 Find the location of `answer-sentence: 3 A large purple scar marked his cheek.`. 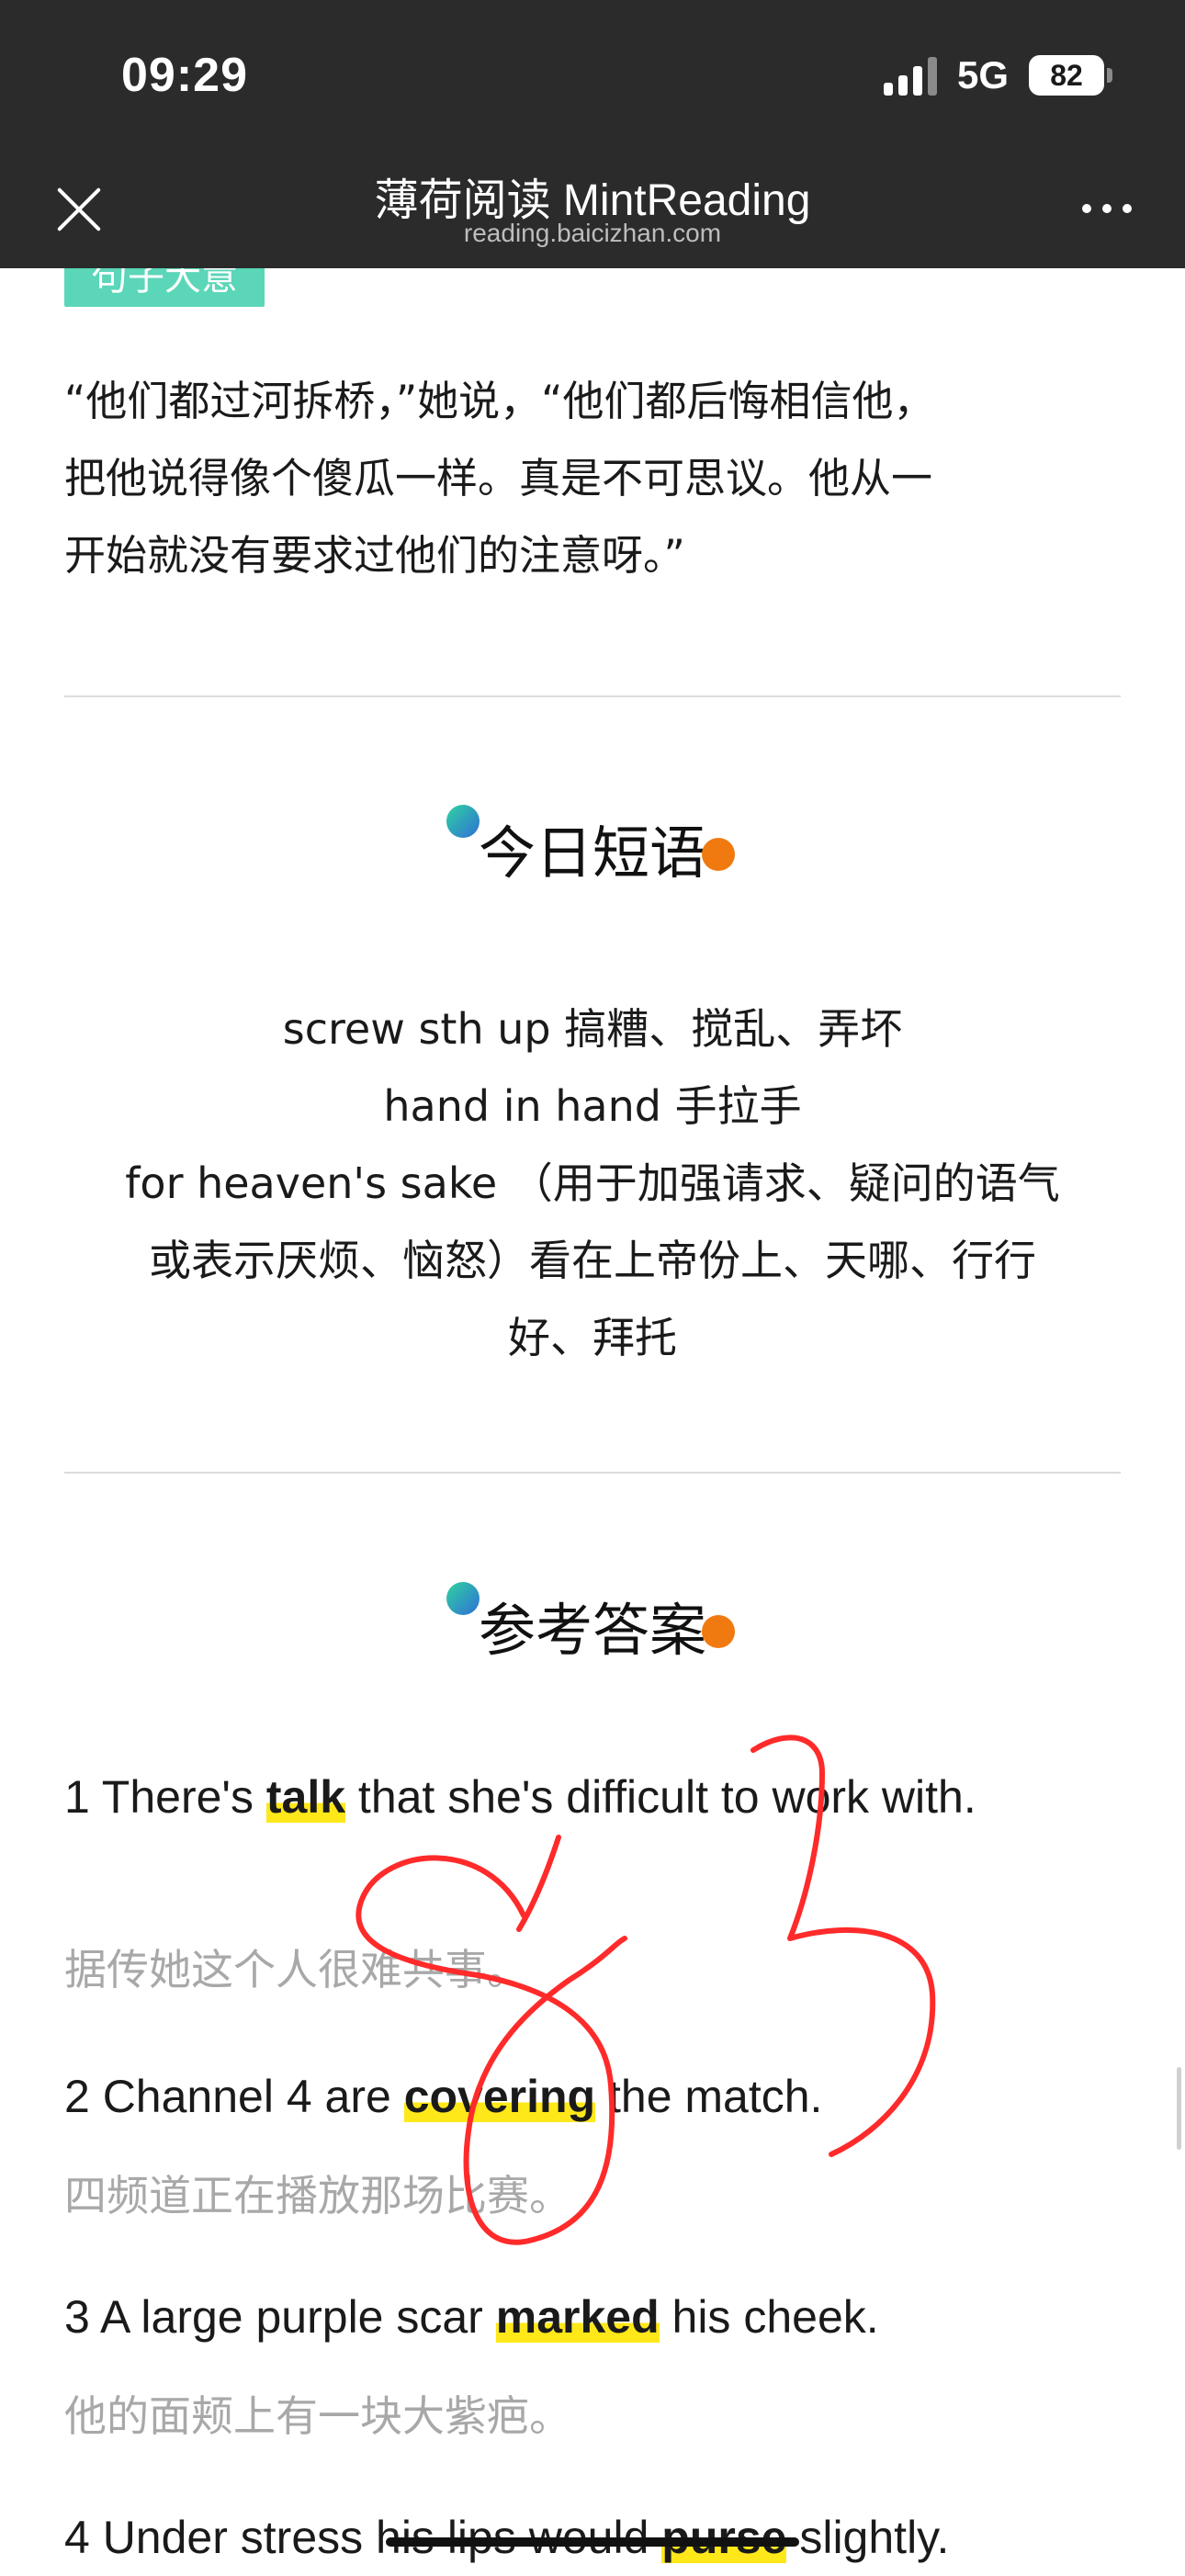

answer-sentence: 3 A large purple scar marked his cheek. is located at coordinates (597, 2317).